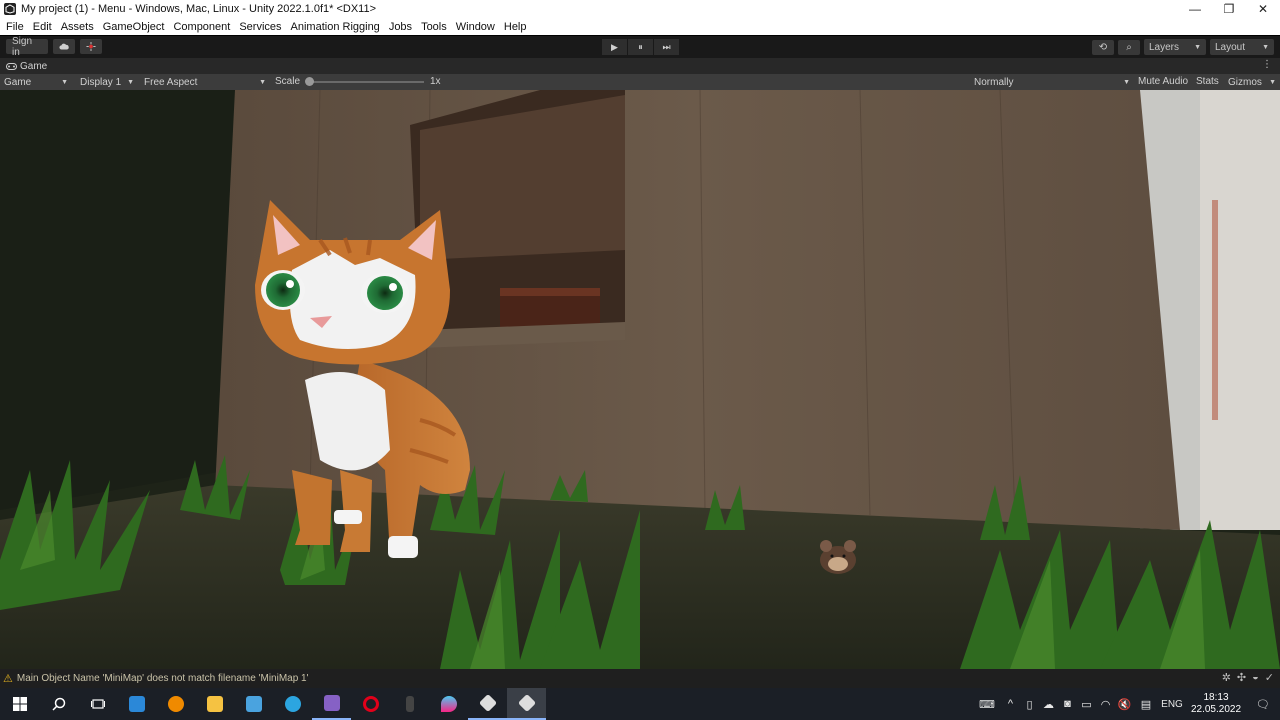  What do you see at coordinates (8, 679) in the screenshot?
I see `warning-icon: ⚠` at bounding box center [8, 679].